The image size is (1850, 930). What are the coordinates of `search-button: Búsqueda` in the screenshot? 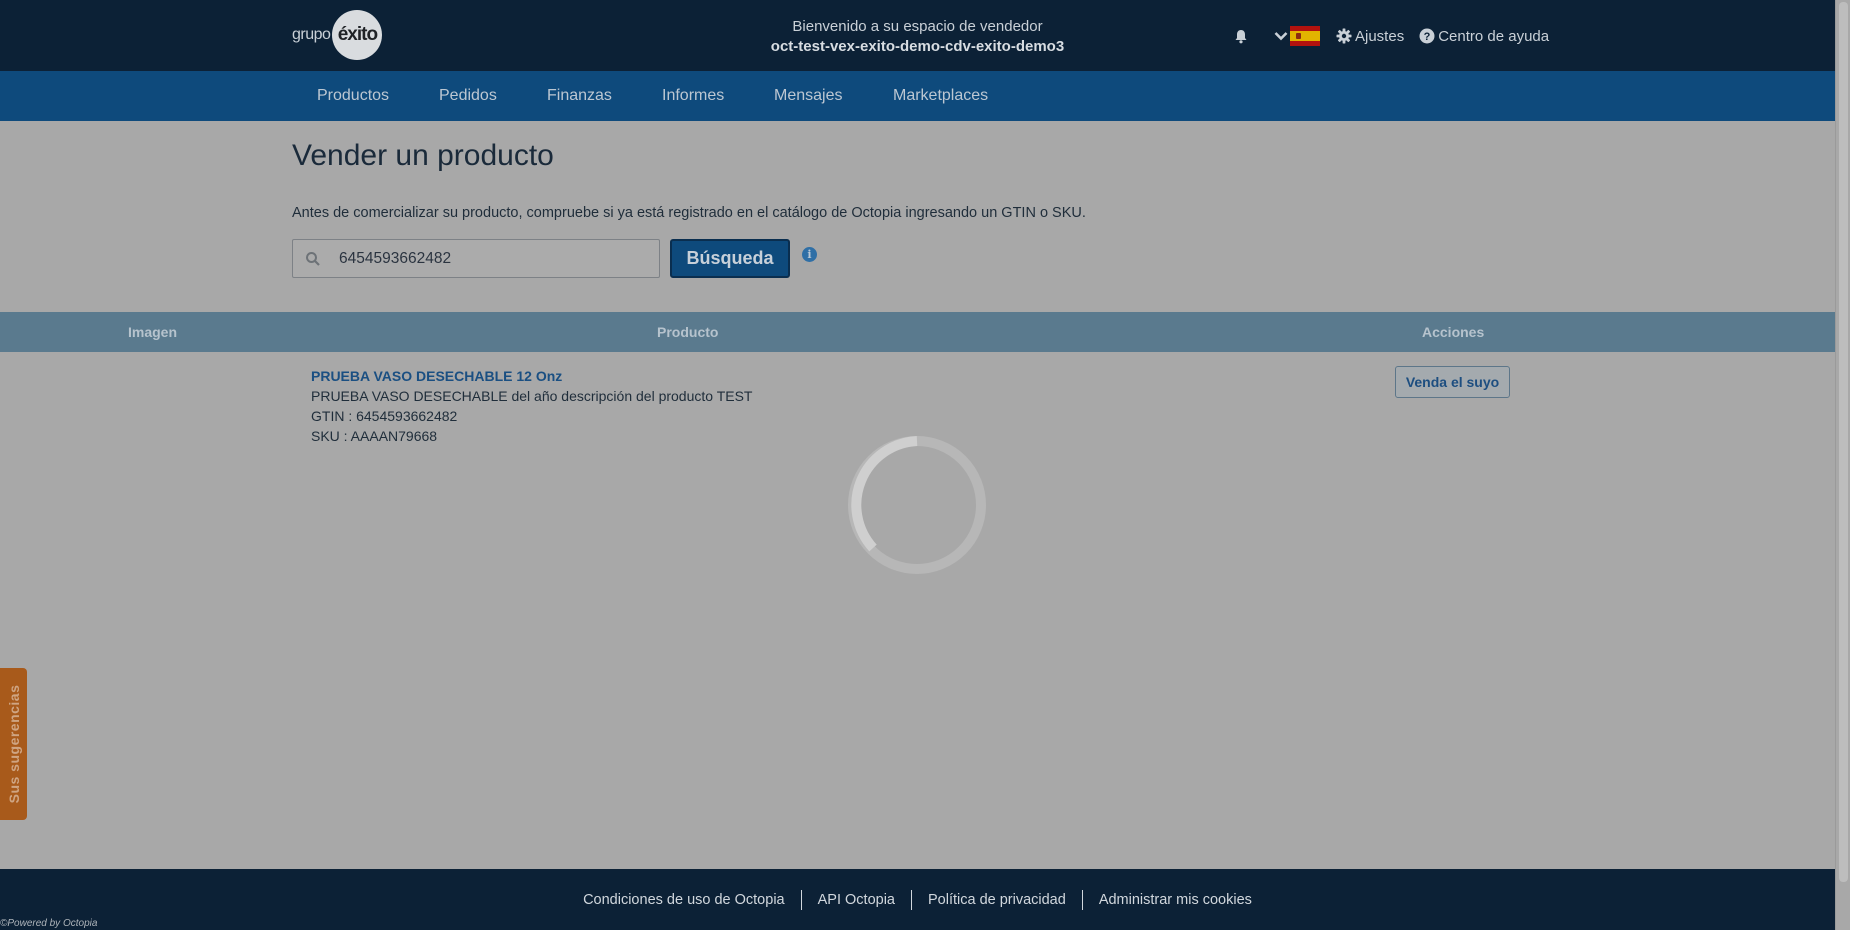 It's located at (730, 258).